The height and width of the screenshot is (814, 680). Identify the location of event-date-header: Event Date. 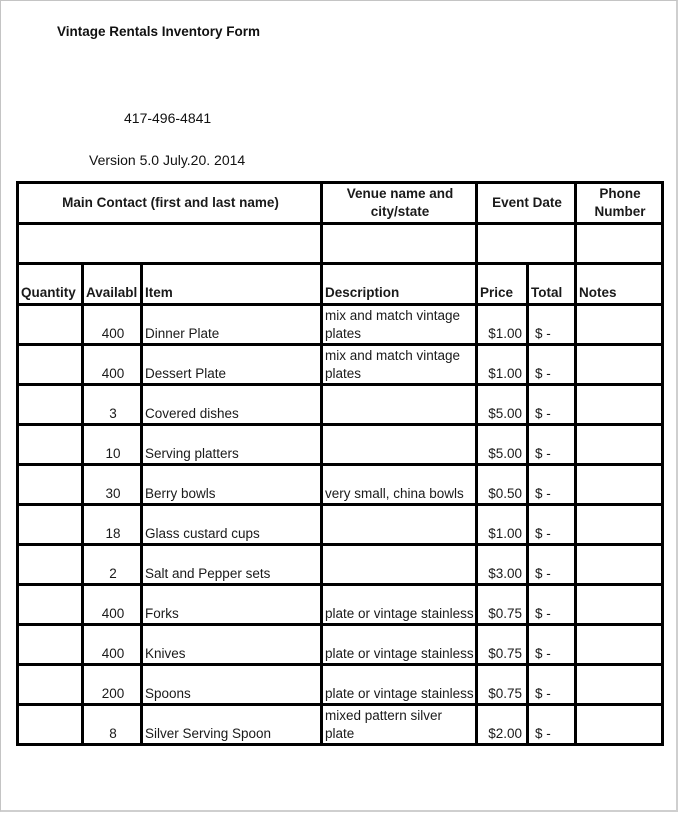
(526, 203).